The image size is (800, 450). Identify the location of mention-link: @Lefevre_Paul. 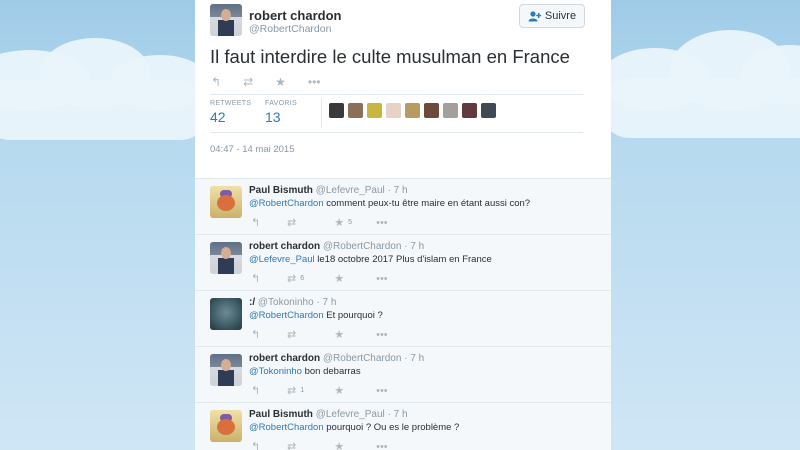
(282, 259).